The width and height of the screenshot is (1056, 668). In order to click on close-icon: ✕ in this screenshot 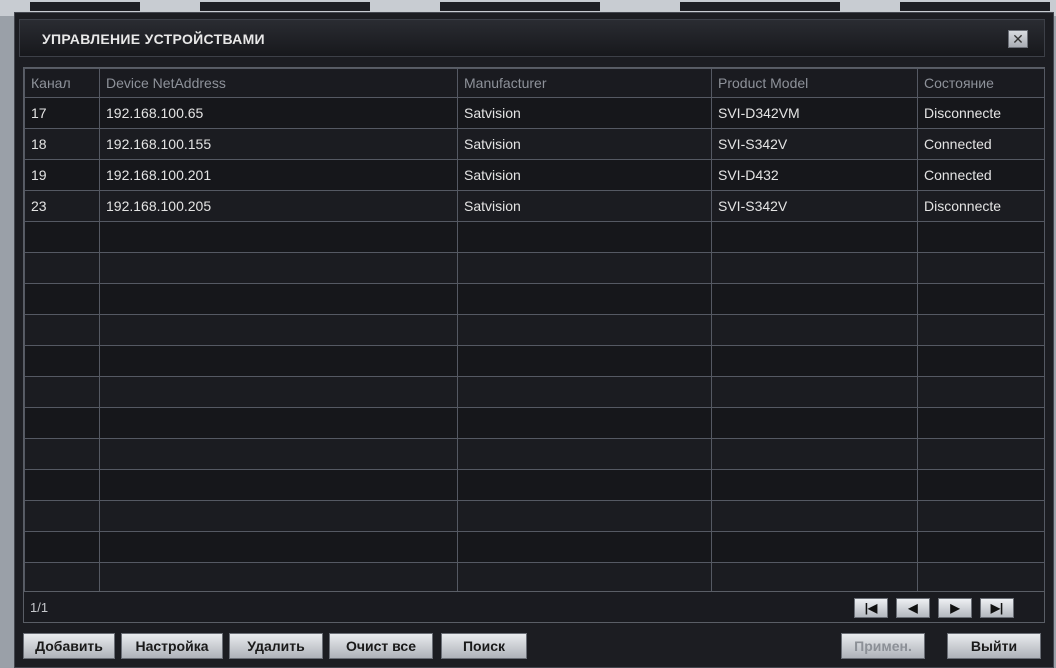, I will do `click(1018, 39)`.